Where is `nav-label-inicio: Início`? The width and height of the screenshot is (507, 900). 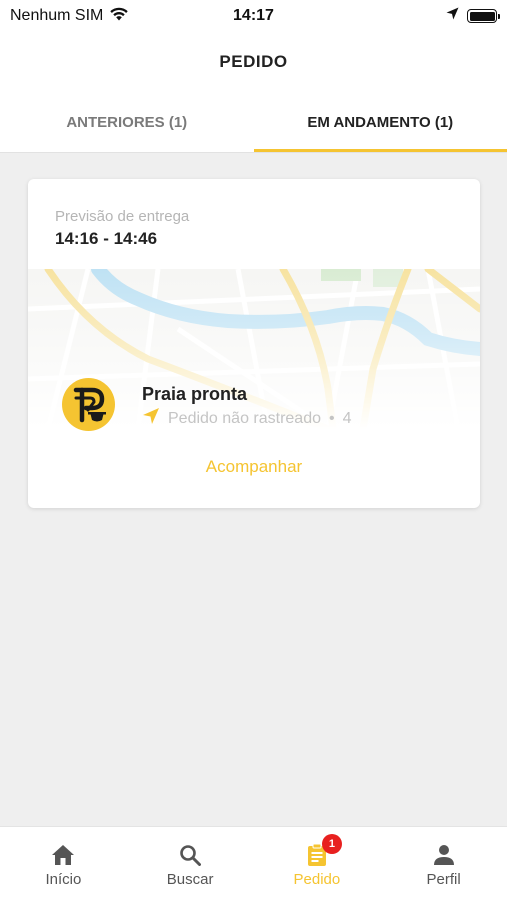 nav-label-inicio: Início is located at coordinates (63, 879).